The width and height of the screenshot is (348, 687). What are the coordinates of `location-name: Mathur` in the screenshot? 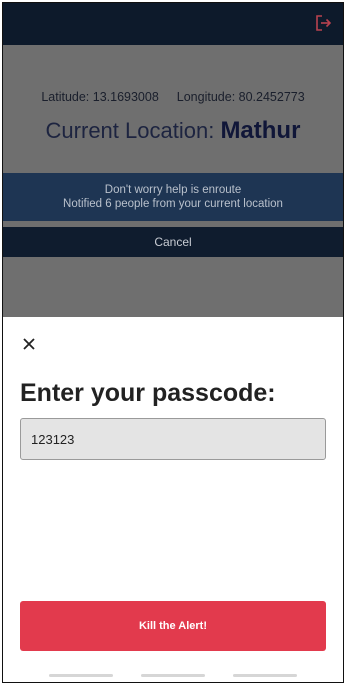 It's located at (260, 130).